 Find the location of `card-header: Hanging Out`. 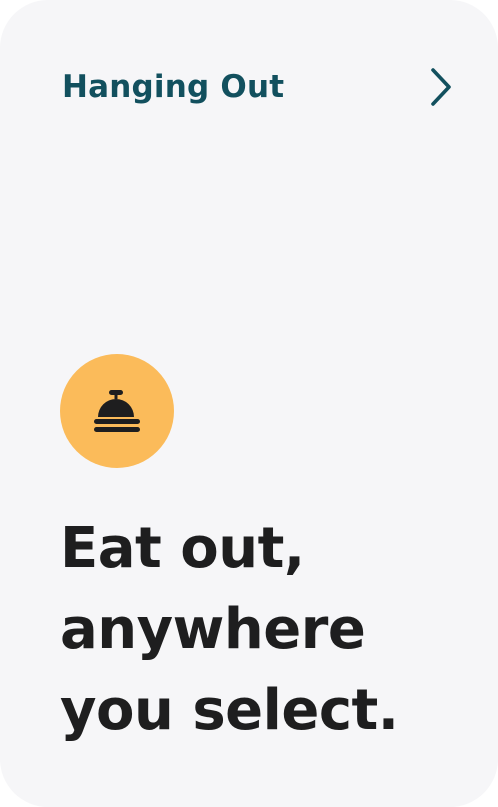

card-header: Hanging Out is located at coordinates (260, 87).